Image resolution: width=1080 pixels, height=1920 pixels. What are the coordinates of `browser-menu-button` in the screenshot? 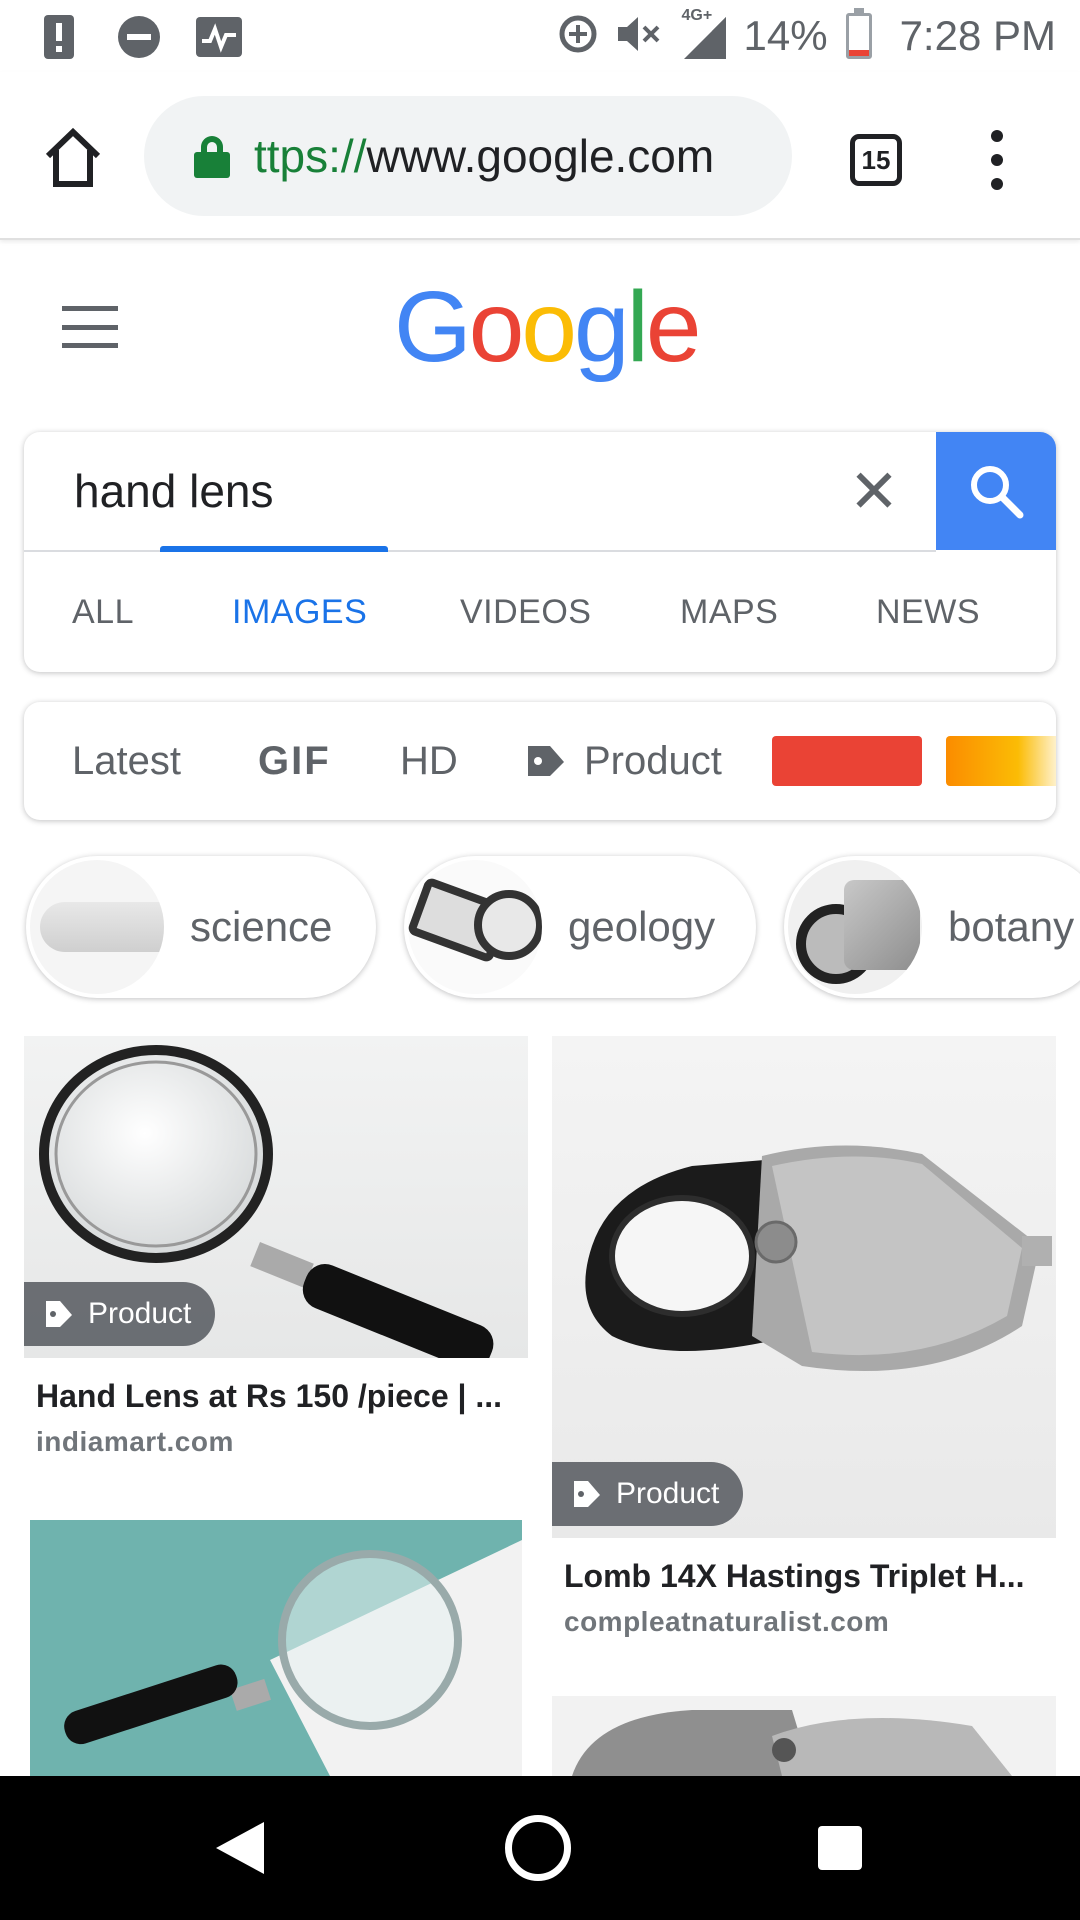 It's located at (997, 160).